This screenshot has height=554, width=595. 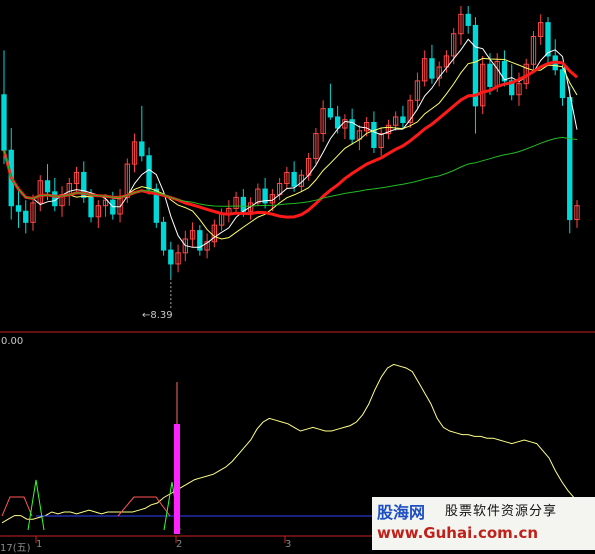 What do you see at coordinates (144, 506) in the screenshot?
I see `signal-box-mid` at bounding box center [144, 506].